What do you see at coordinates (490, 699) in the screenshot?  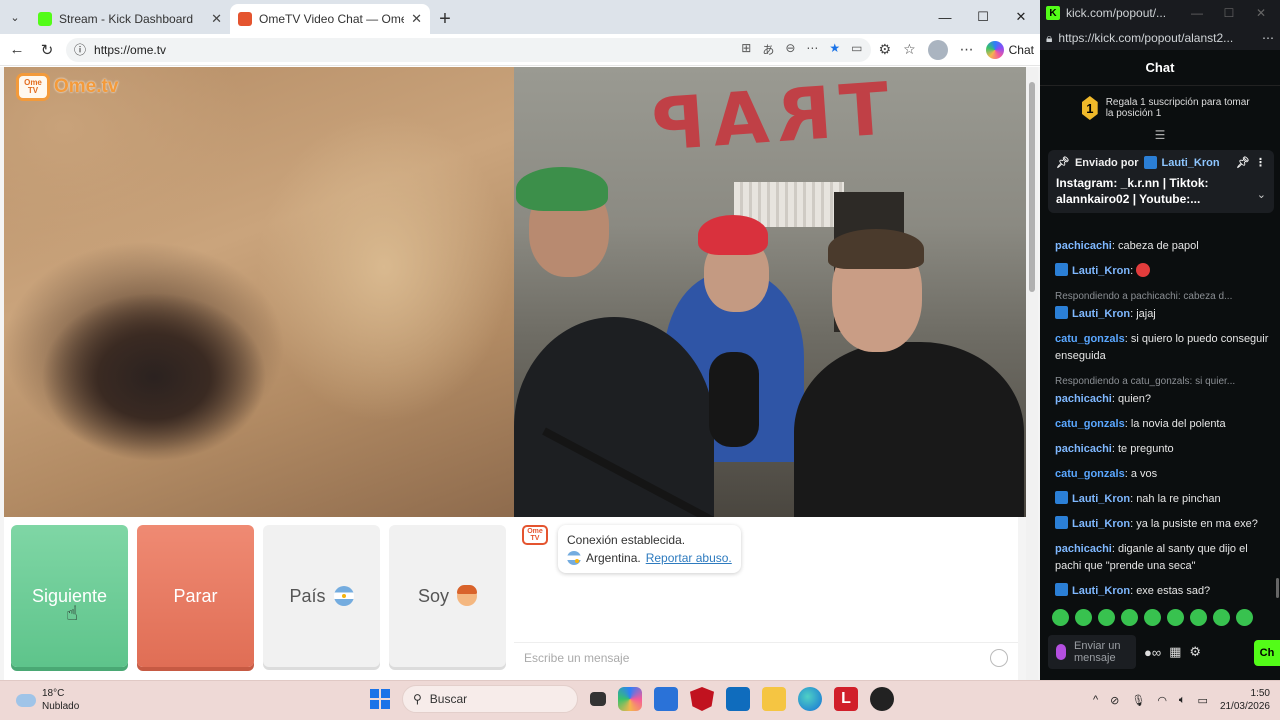 I see `taskbar-search: ⚲ Buscar` at bounding box center [490, 699].